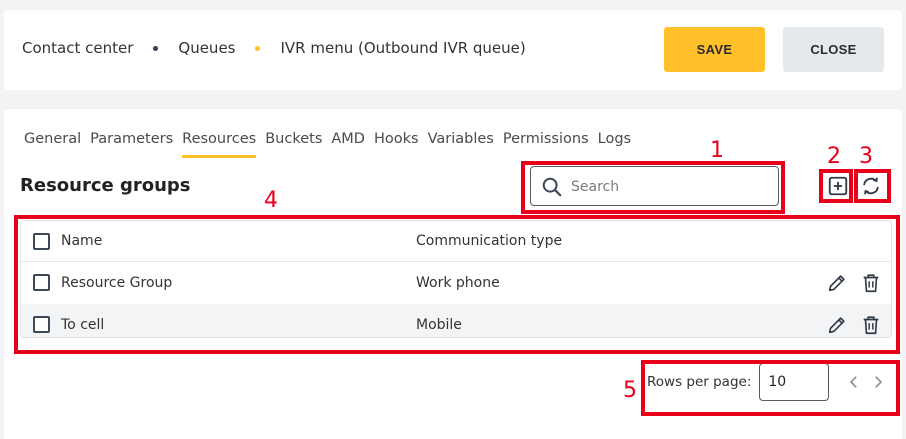 This screenshot has width=906, height=439. I want to click on annotation-box-add, so click(836, 186).